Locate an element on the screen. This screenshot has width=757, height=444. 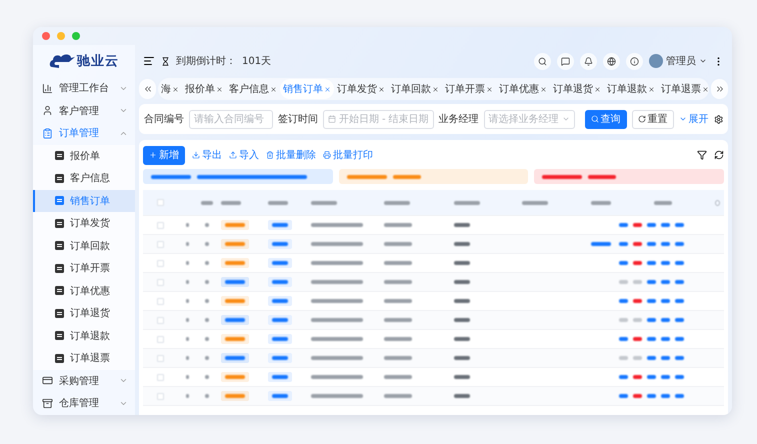
bar-chart-icon is located at coordinates (47, 88).